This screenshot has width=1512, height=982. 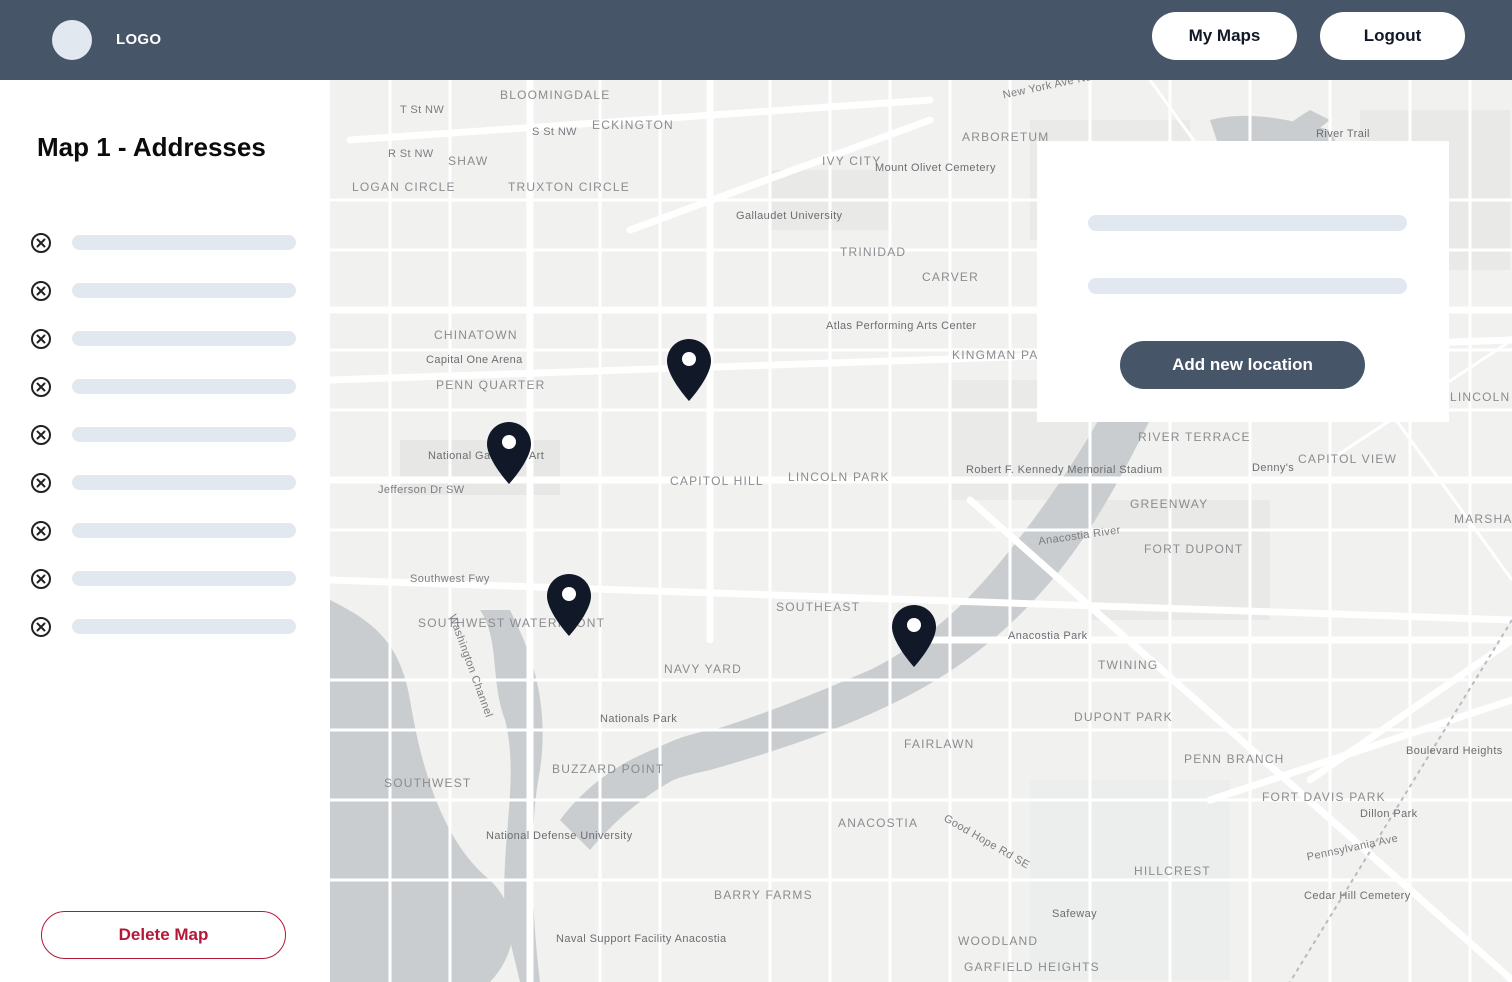 I want to click on location-address-input, so click(x=1247, y=286).